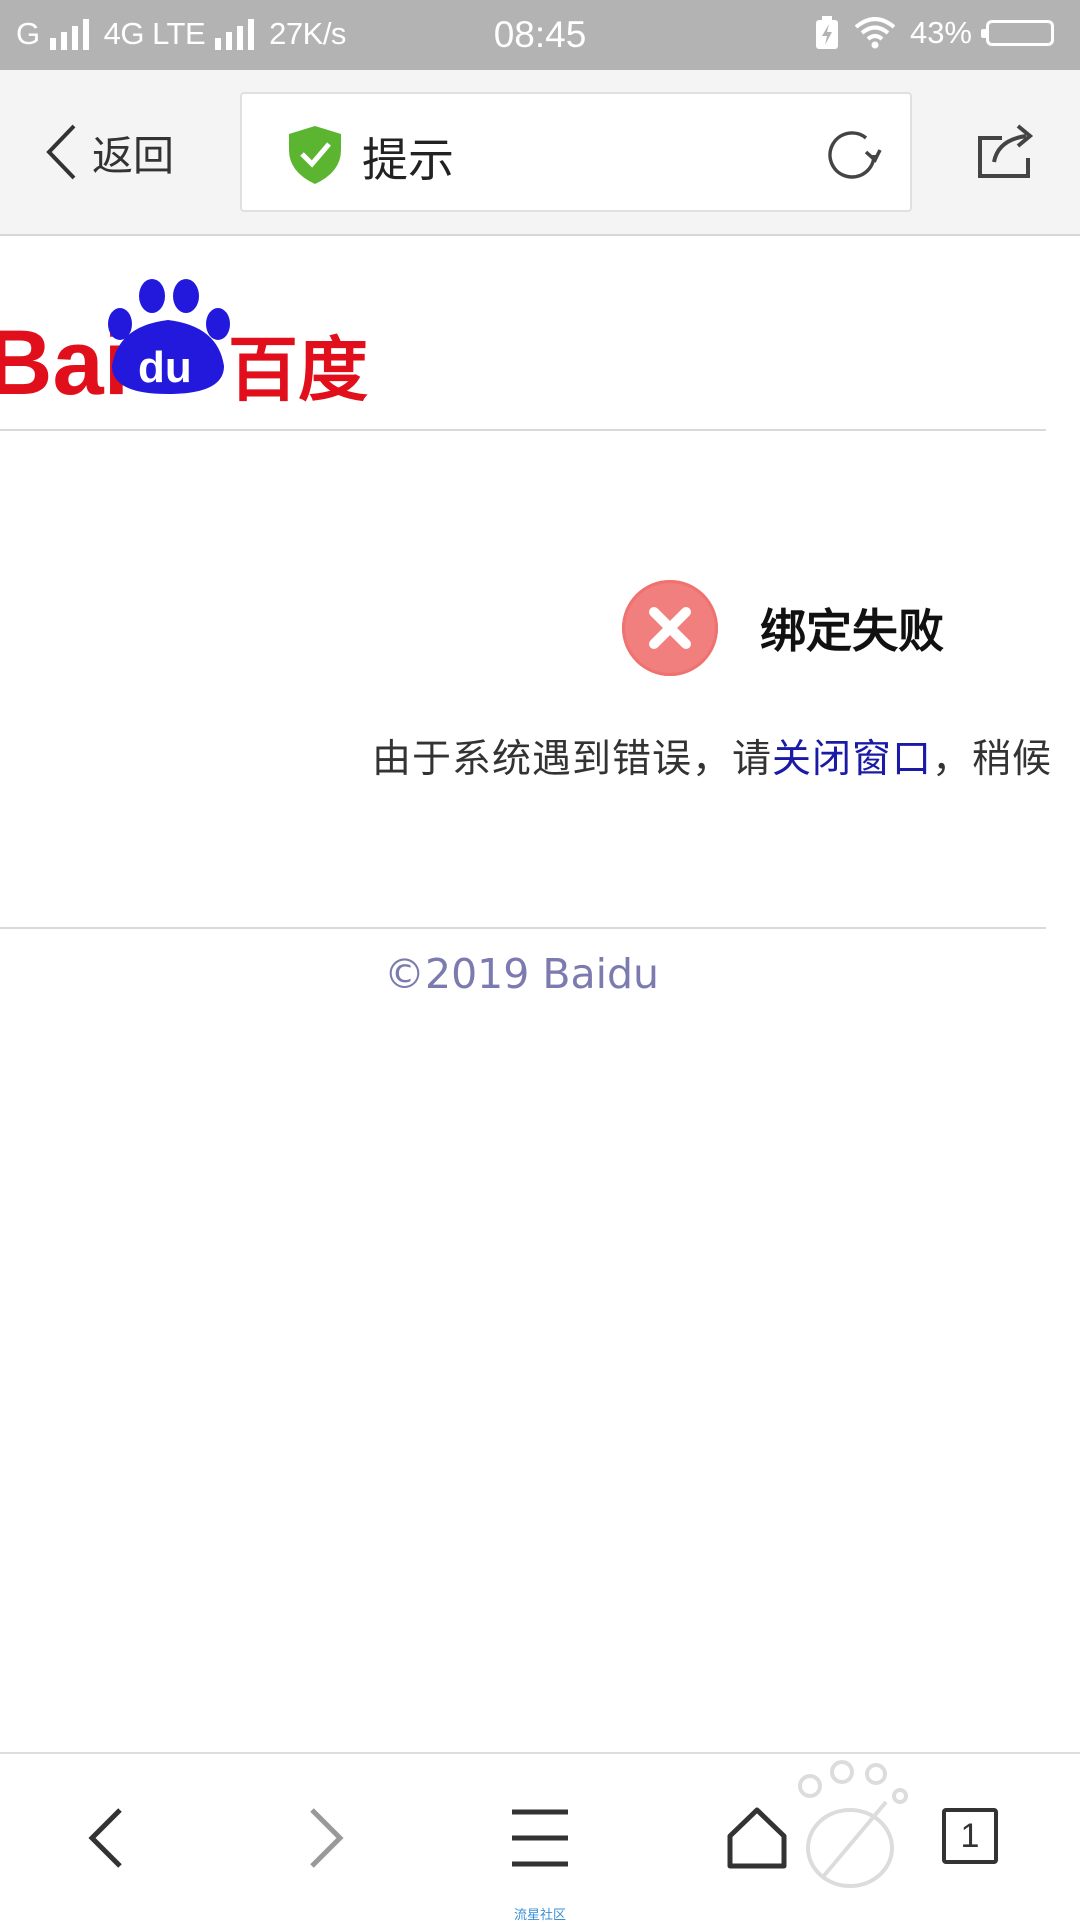 Image resolution: width=1080 pixels, height=1923 pixels. What do you see at coordinates (539, 1915) in the screenshot?
I see `community-label: 流星社区` at bounding box center [539, 1915].